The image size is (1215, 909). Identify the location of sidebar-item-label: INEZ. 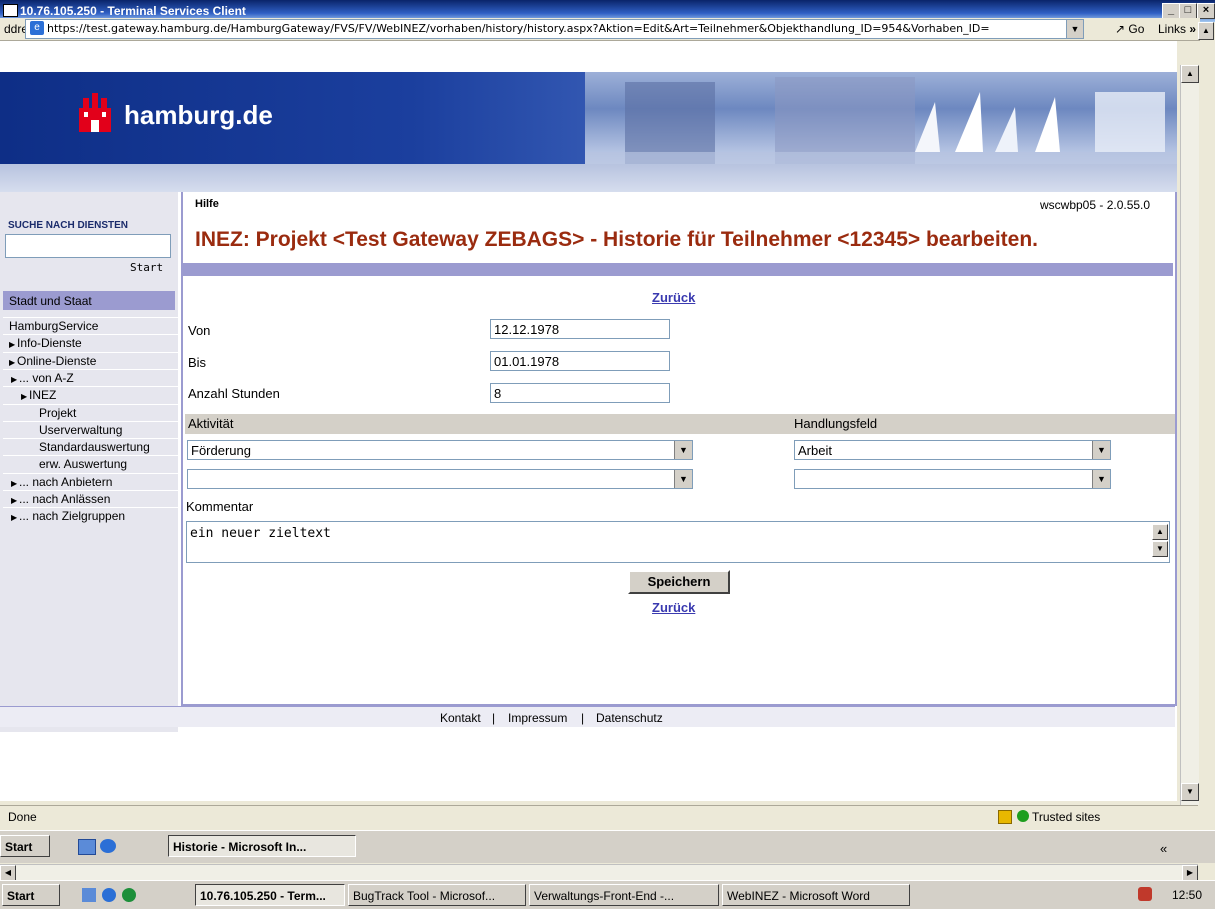
(43, 395).